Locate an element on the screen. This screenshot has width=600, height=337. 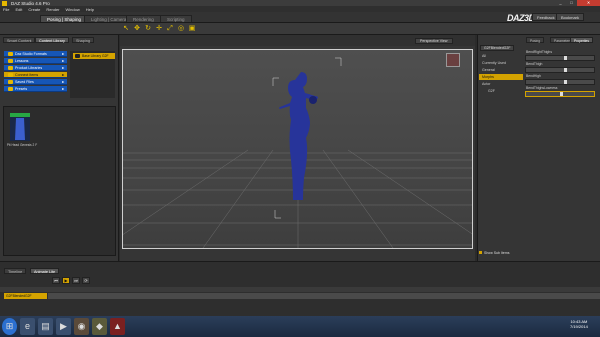
figure-hand is located at coordinates (313, 100).